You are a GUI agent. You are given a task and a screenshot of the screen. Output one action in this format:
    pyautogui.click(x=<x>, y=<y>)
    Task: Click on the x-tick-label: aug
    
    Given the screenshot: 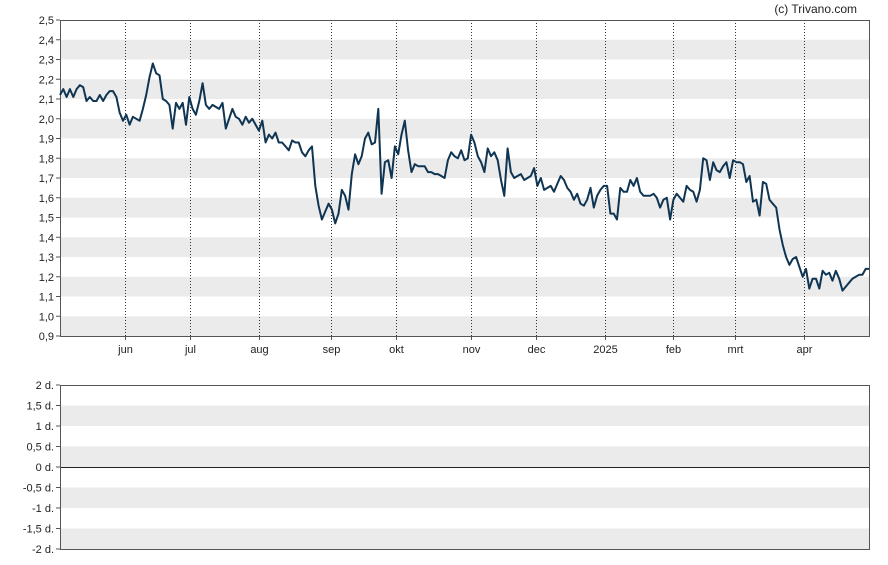 What is the action you would take?
    pyautogui.click(x=259, y=350)
    